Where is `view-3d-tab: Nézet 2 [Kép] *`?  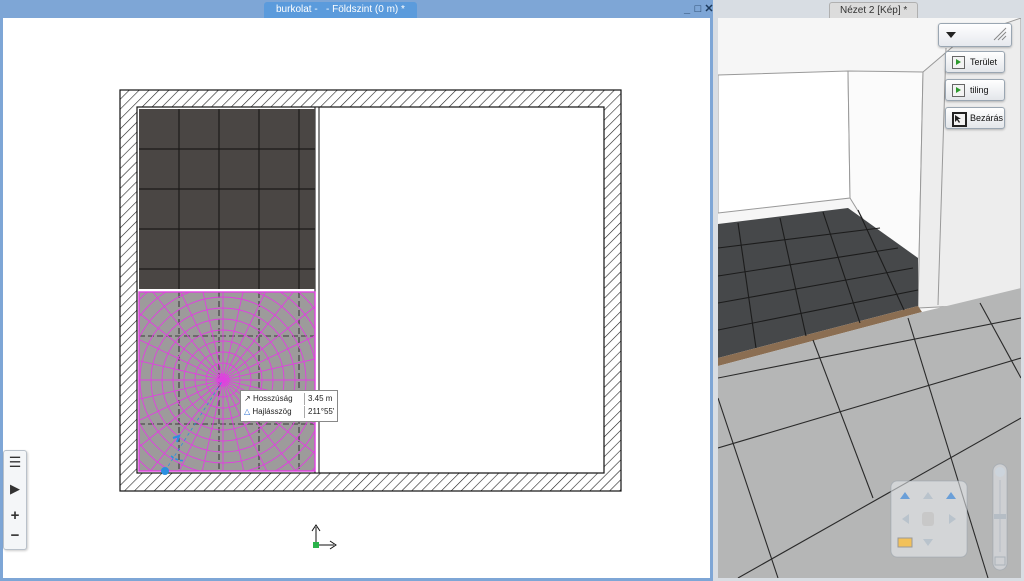
view-3d-tab: Nézet 2 [Kép] * is located at coordinates (874, 10).